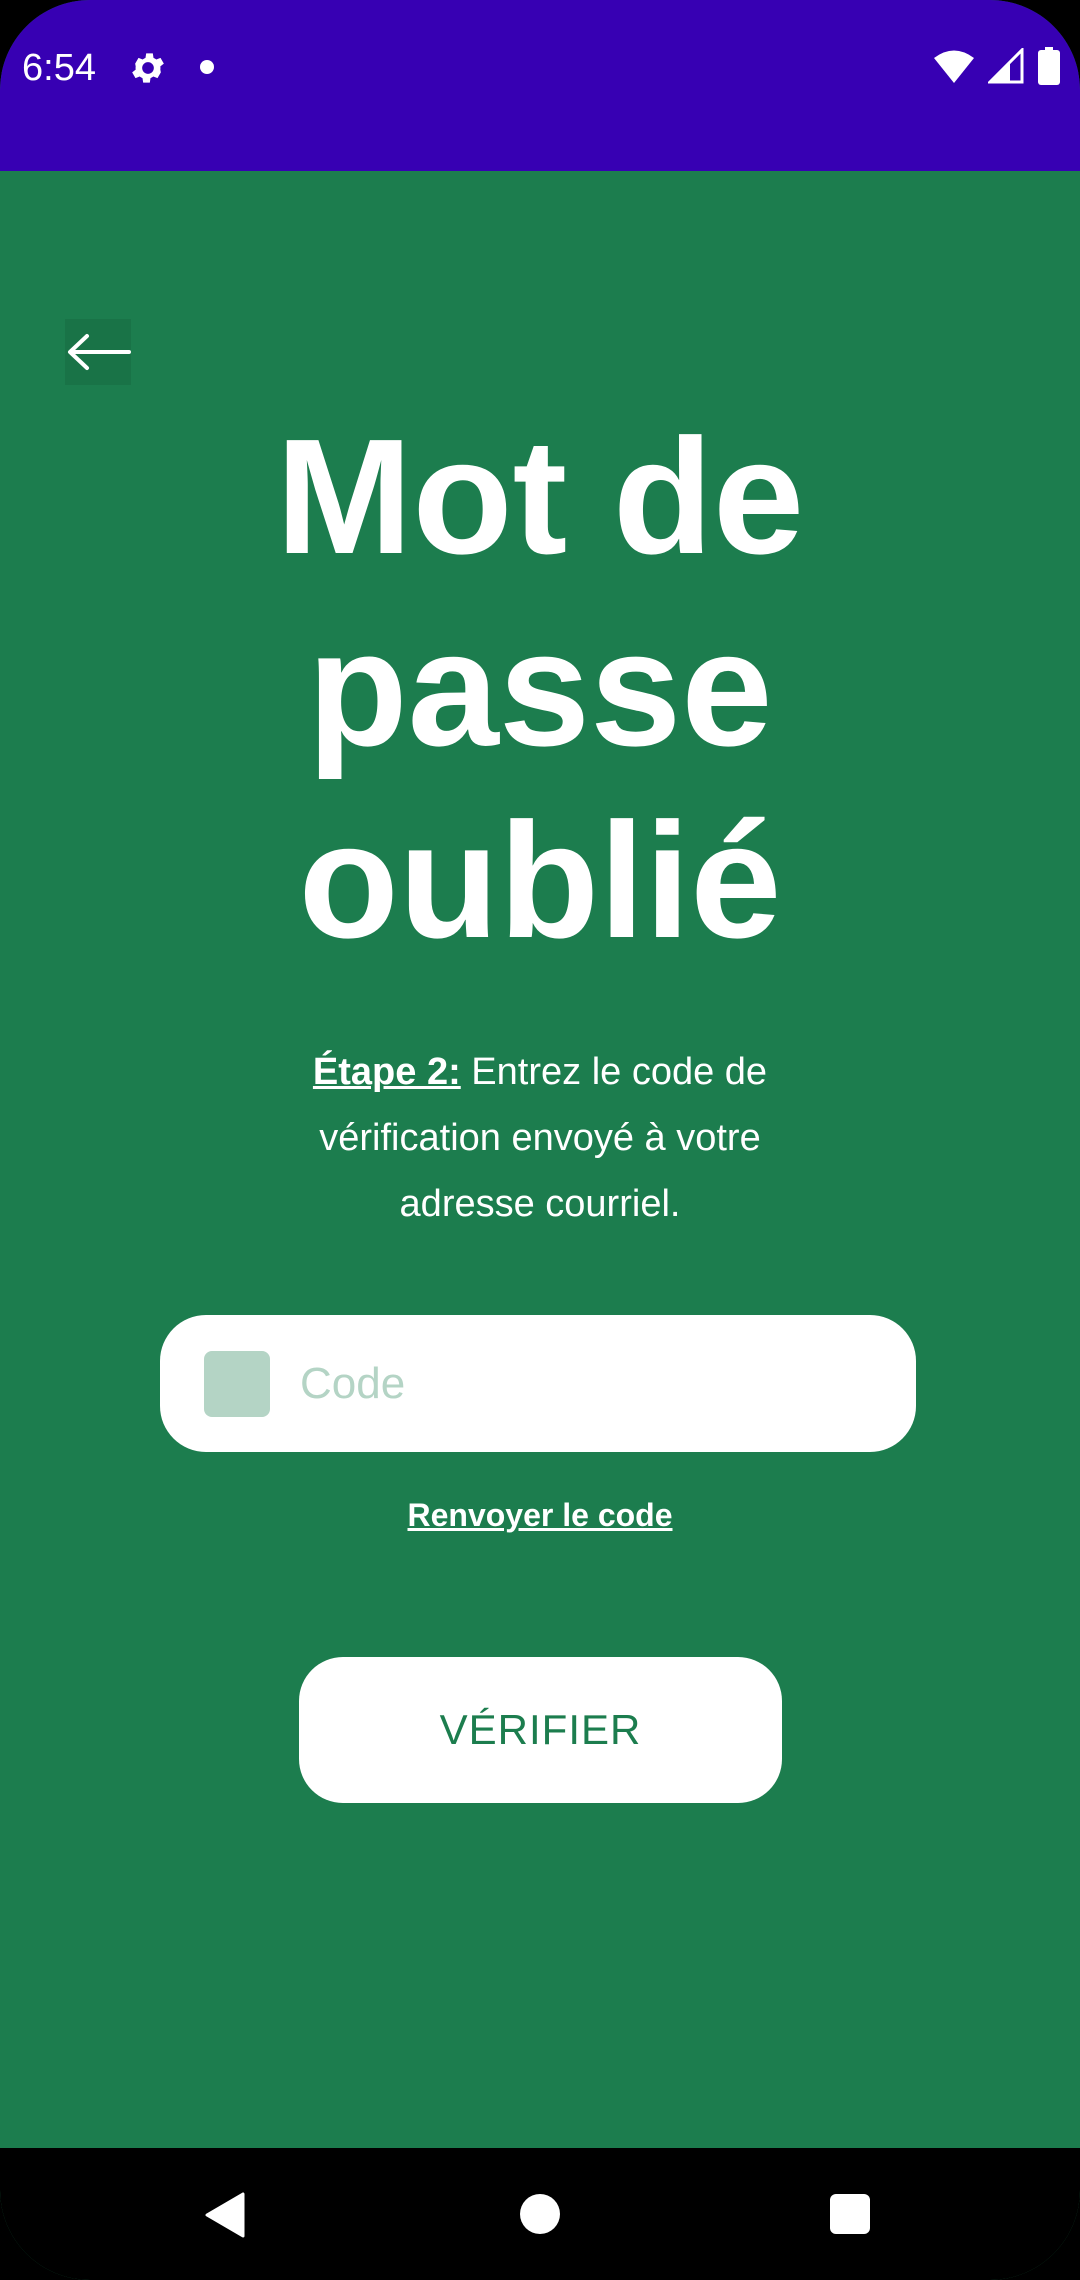  I want to click on notification-dot-icon, so click(207, 67).